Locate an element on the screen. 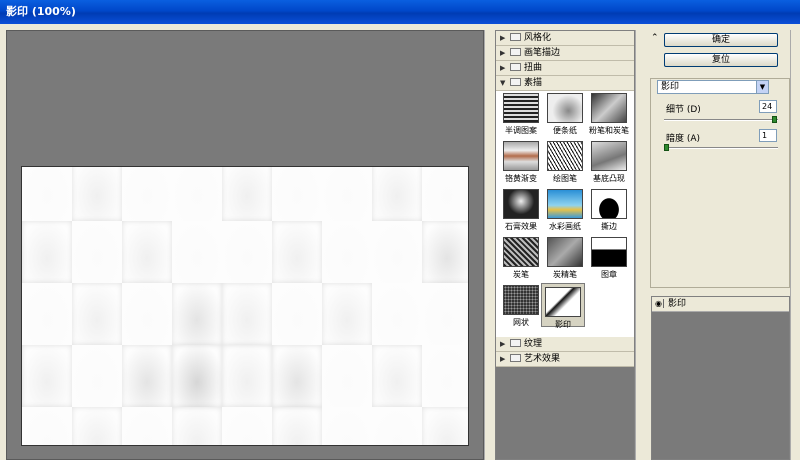 This screenshot has width=800, height=460. thumb-torn-edges: 撕边 is located at coordinates (609, 210).